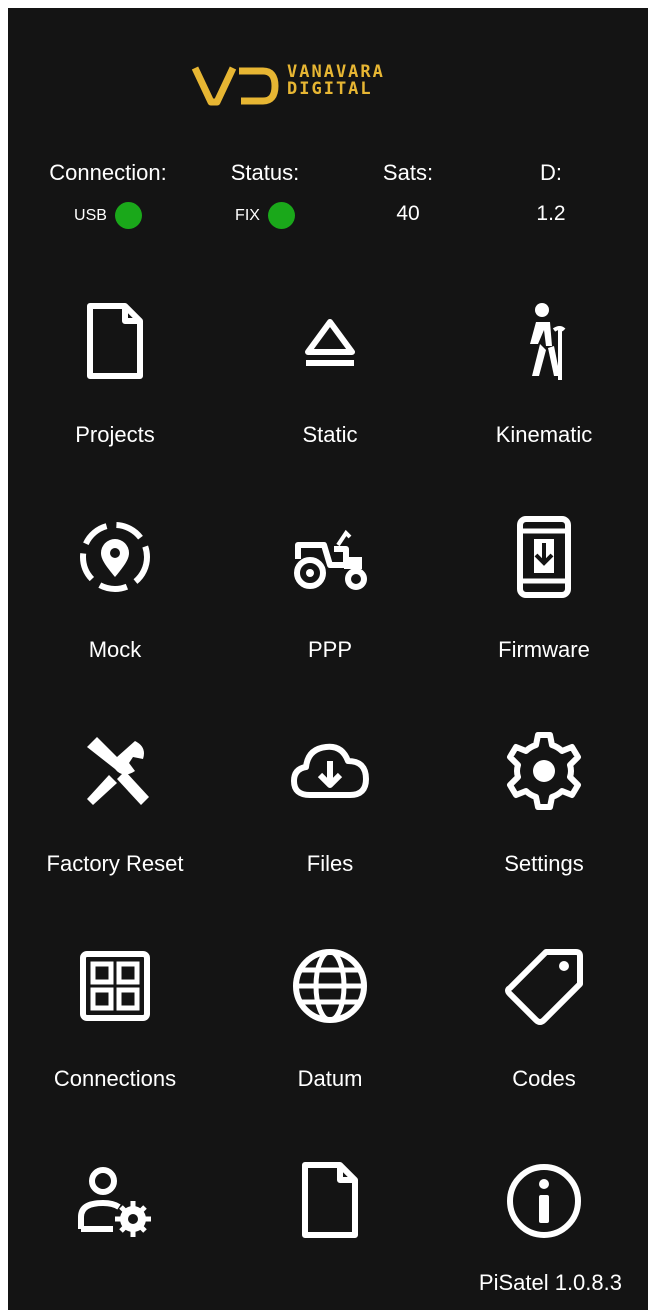  What do you see at coordinates (115, 863) in the screenshot?
I see `menu-label: Factory Reset` at bounding box center [115, 863].